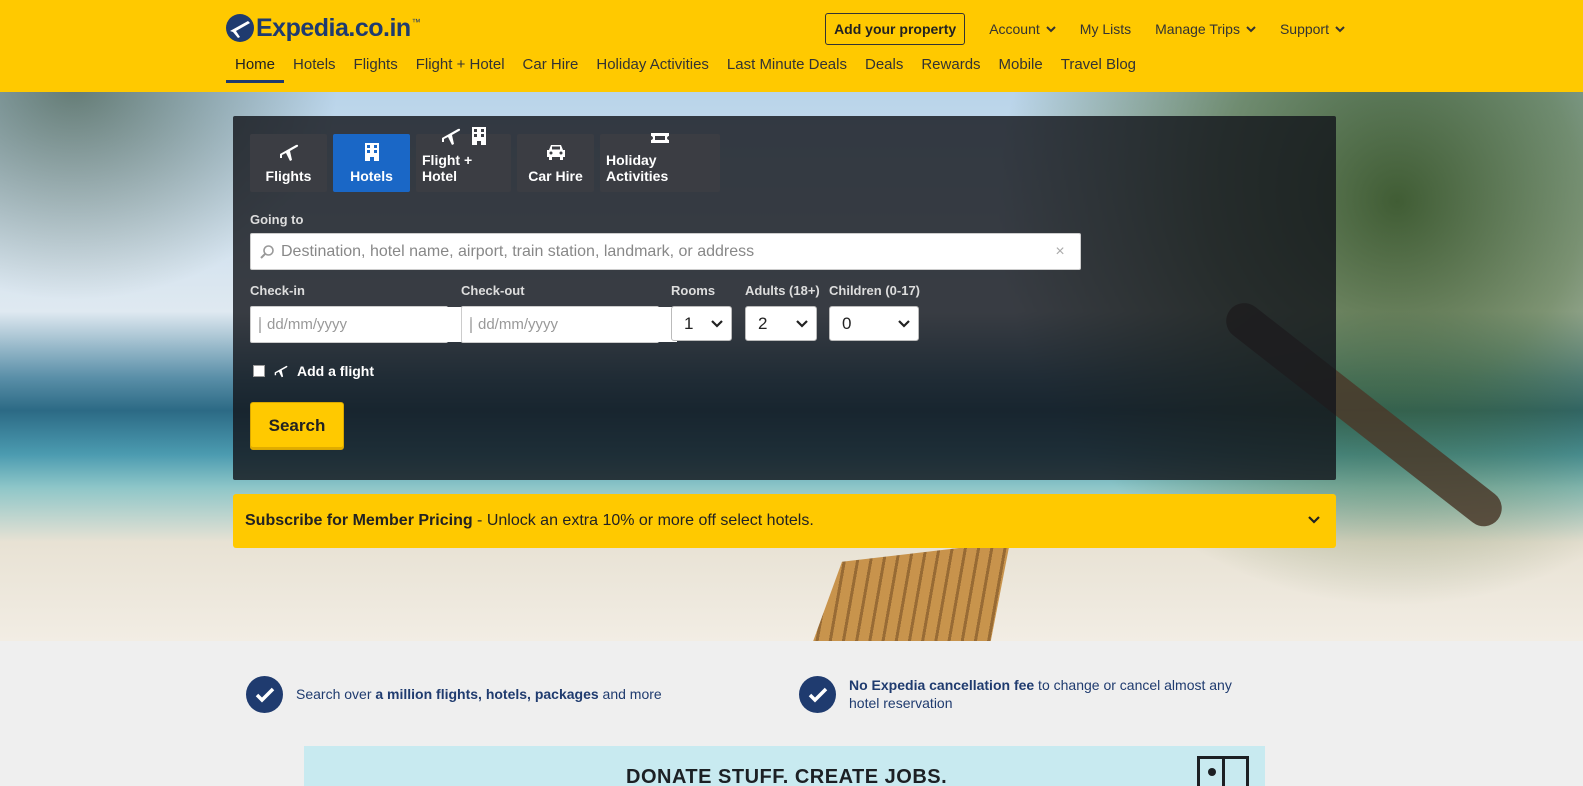  I want to click on going-to-label: Going to, so click(277, 219).